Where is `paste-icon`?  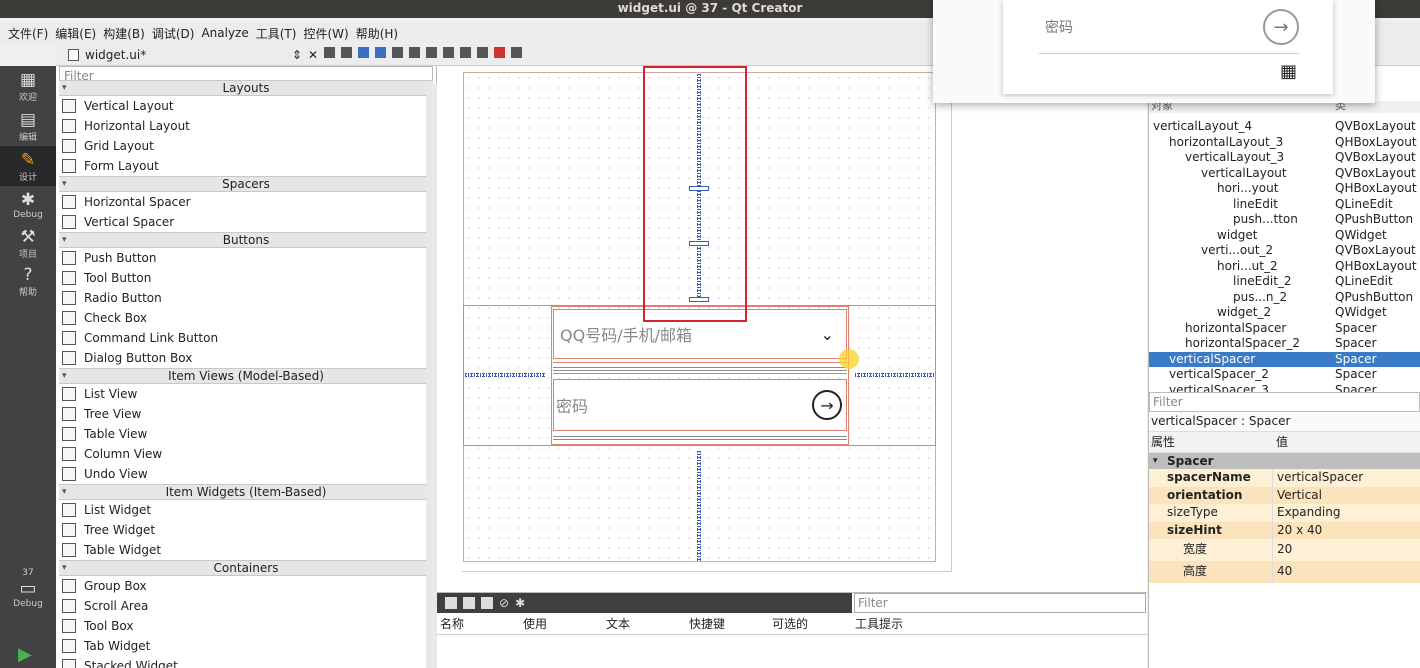
paste-icon is located at coordinates (487, 603).